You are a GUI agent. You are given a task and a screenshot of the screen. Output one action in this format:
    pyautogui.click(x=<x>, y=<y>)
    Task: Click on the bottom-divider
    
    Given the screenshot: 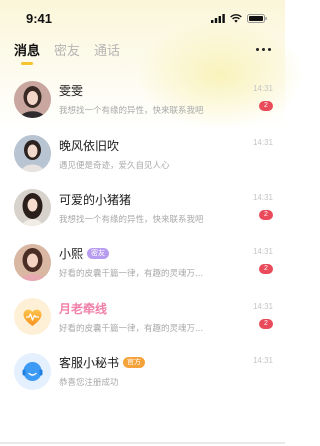 What is the action you would take?
    pyautogui.click(x=142, y=443)
    